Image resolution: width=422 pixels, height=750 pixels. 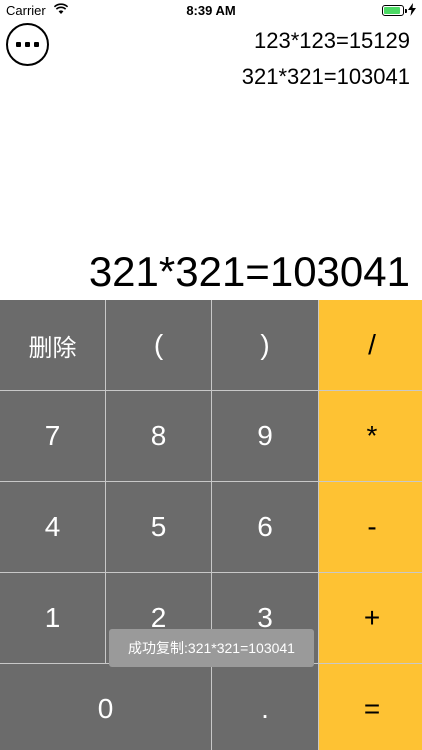 I want to click on key-7: 7, so click(x=52, y=436).